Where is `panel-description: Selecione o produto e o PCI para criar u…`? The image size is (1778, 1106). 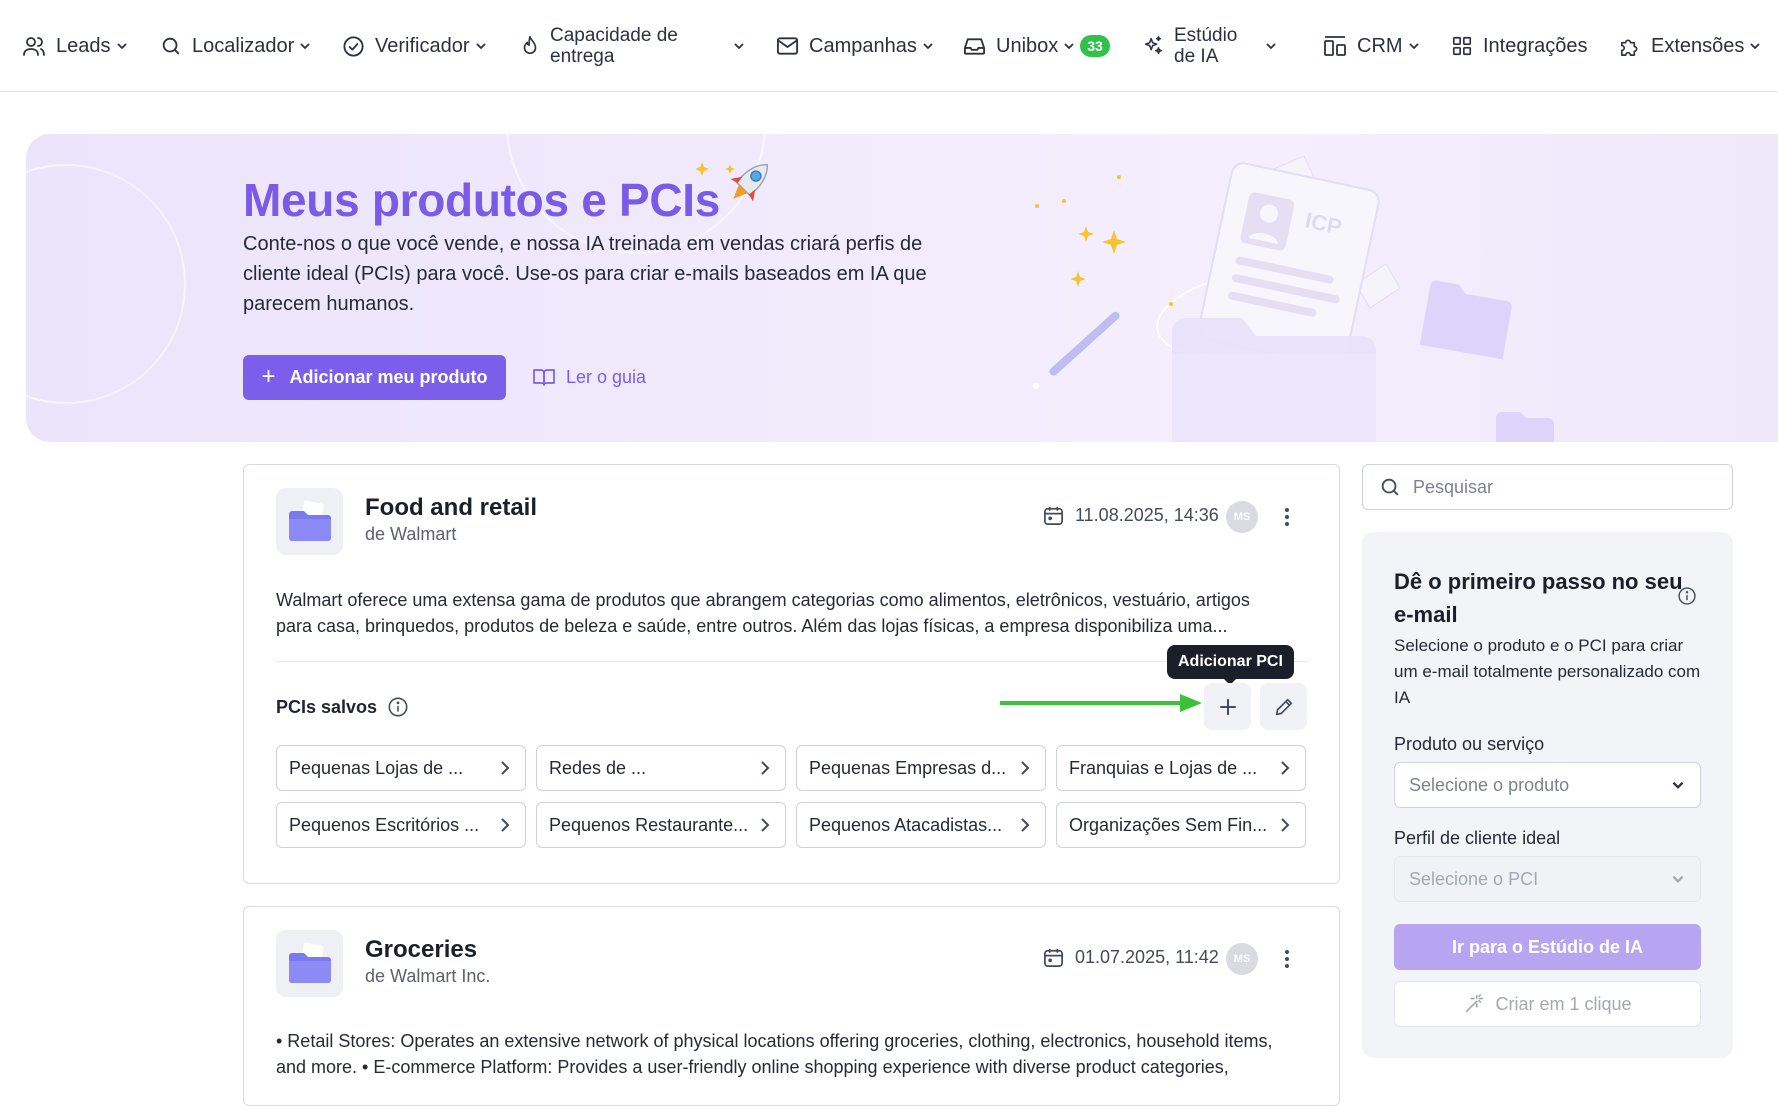 panel-description: Selecione o produto e o PCI para criar u… is located at coordinates (1549, 672).